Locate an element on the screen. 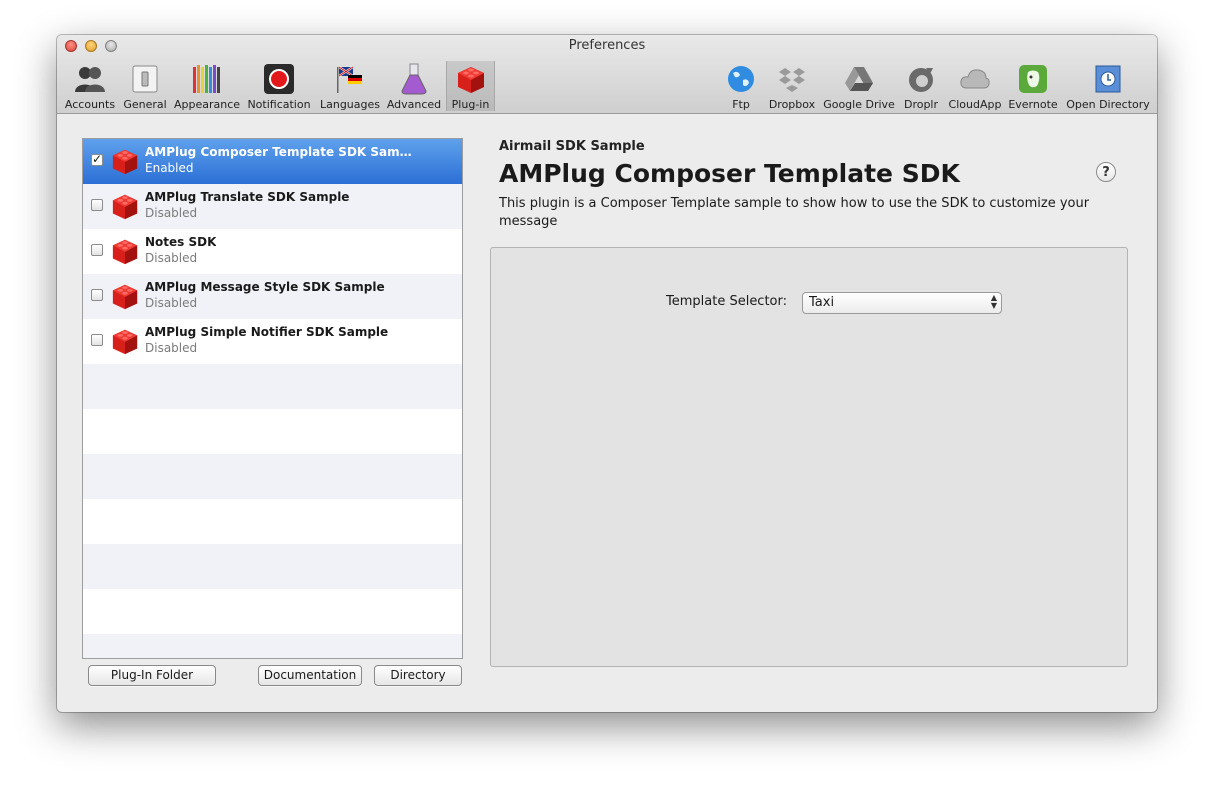 The height and width of the screenshot is (792, 1214). toolbar-ftp: Ftp is located at coordinates (741, 86).